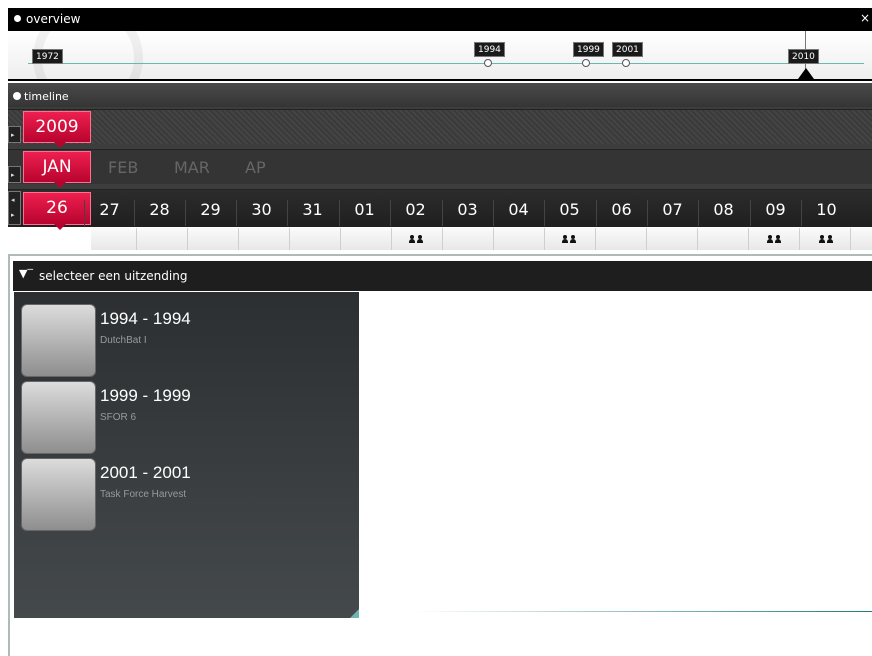  Describe the element at coordinates (588, 49) in the screenshot. I see `marker-label-1999: 1999` at that location.